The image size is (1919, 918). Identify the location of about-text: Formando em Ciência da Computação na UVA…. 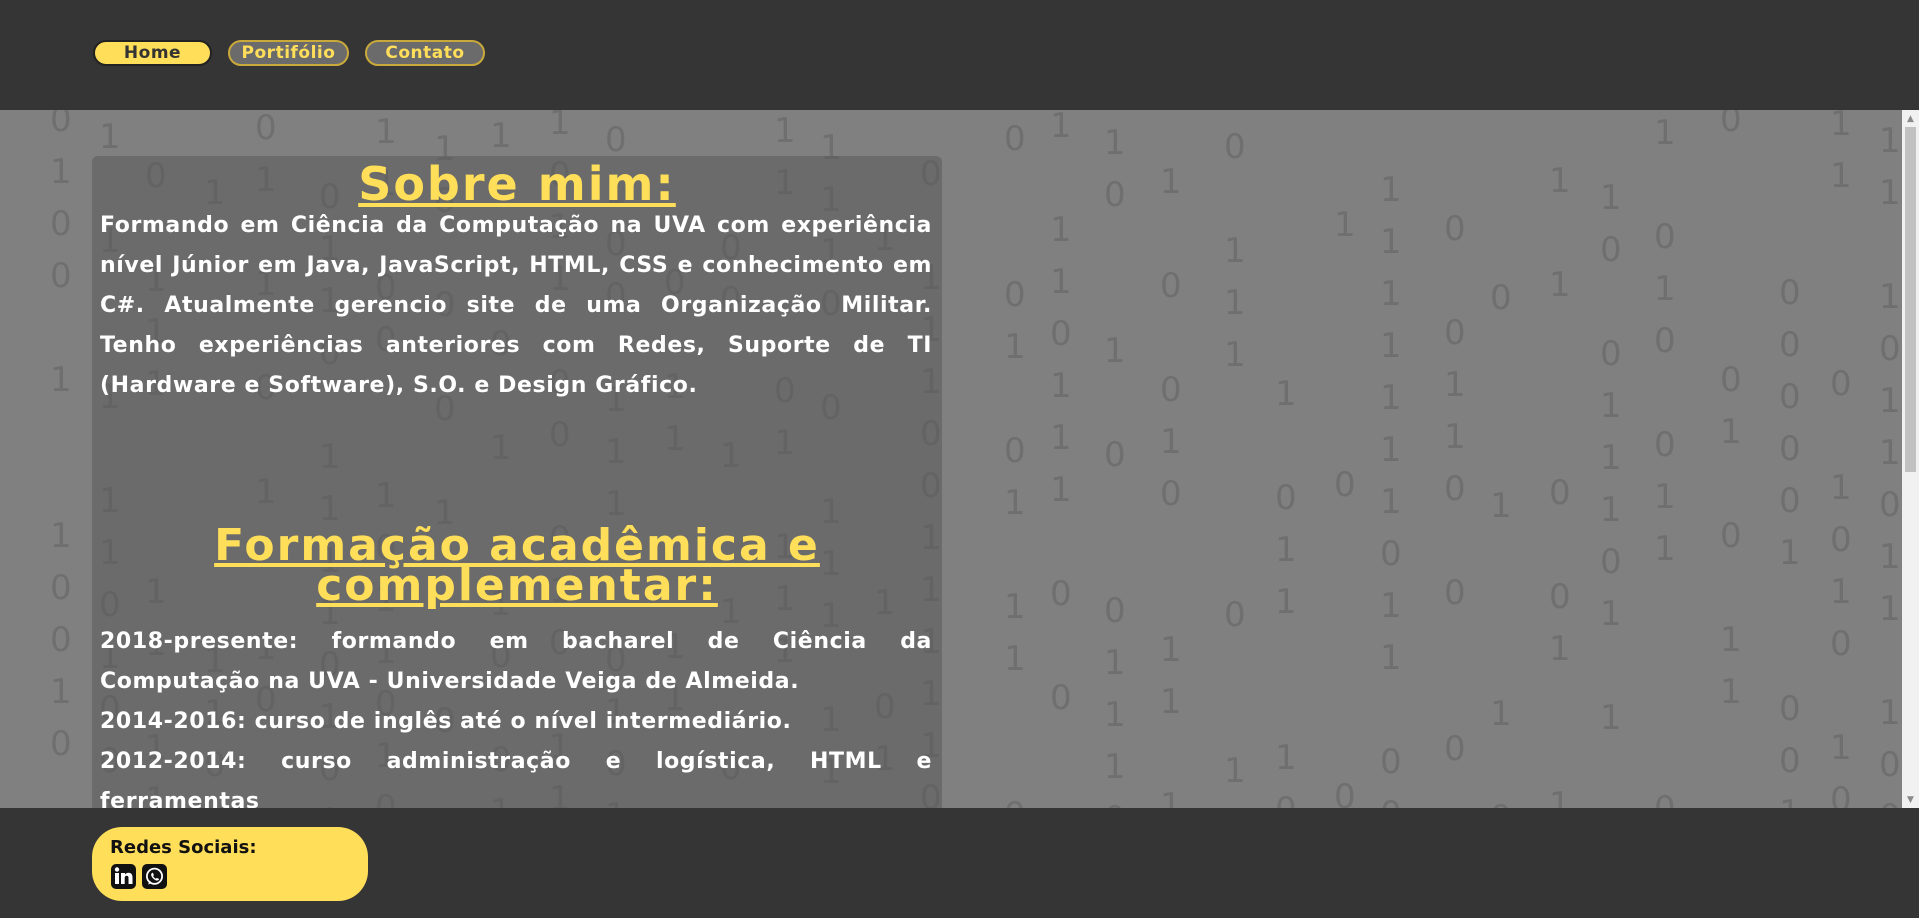
(516, 305).